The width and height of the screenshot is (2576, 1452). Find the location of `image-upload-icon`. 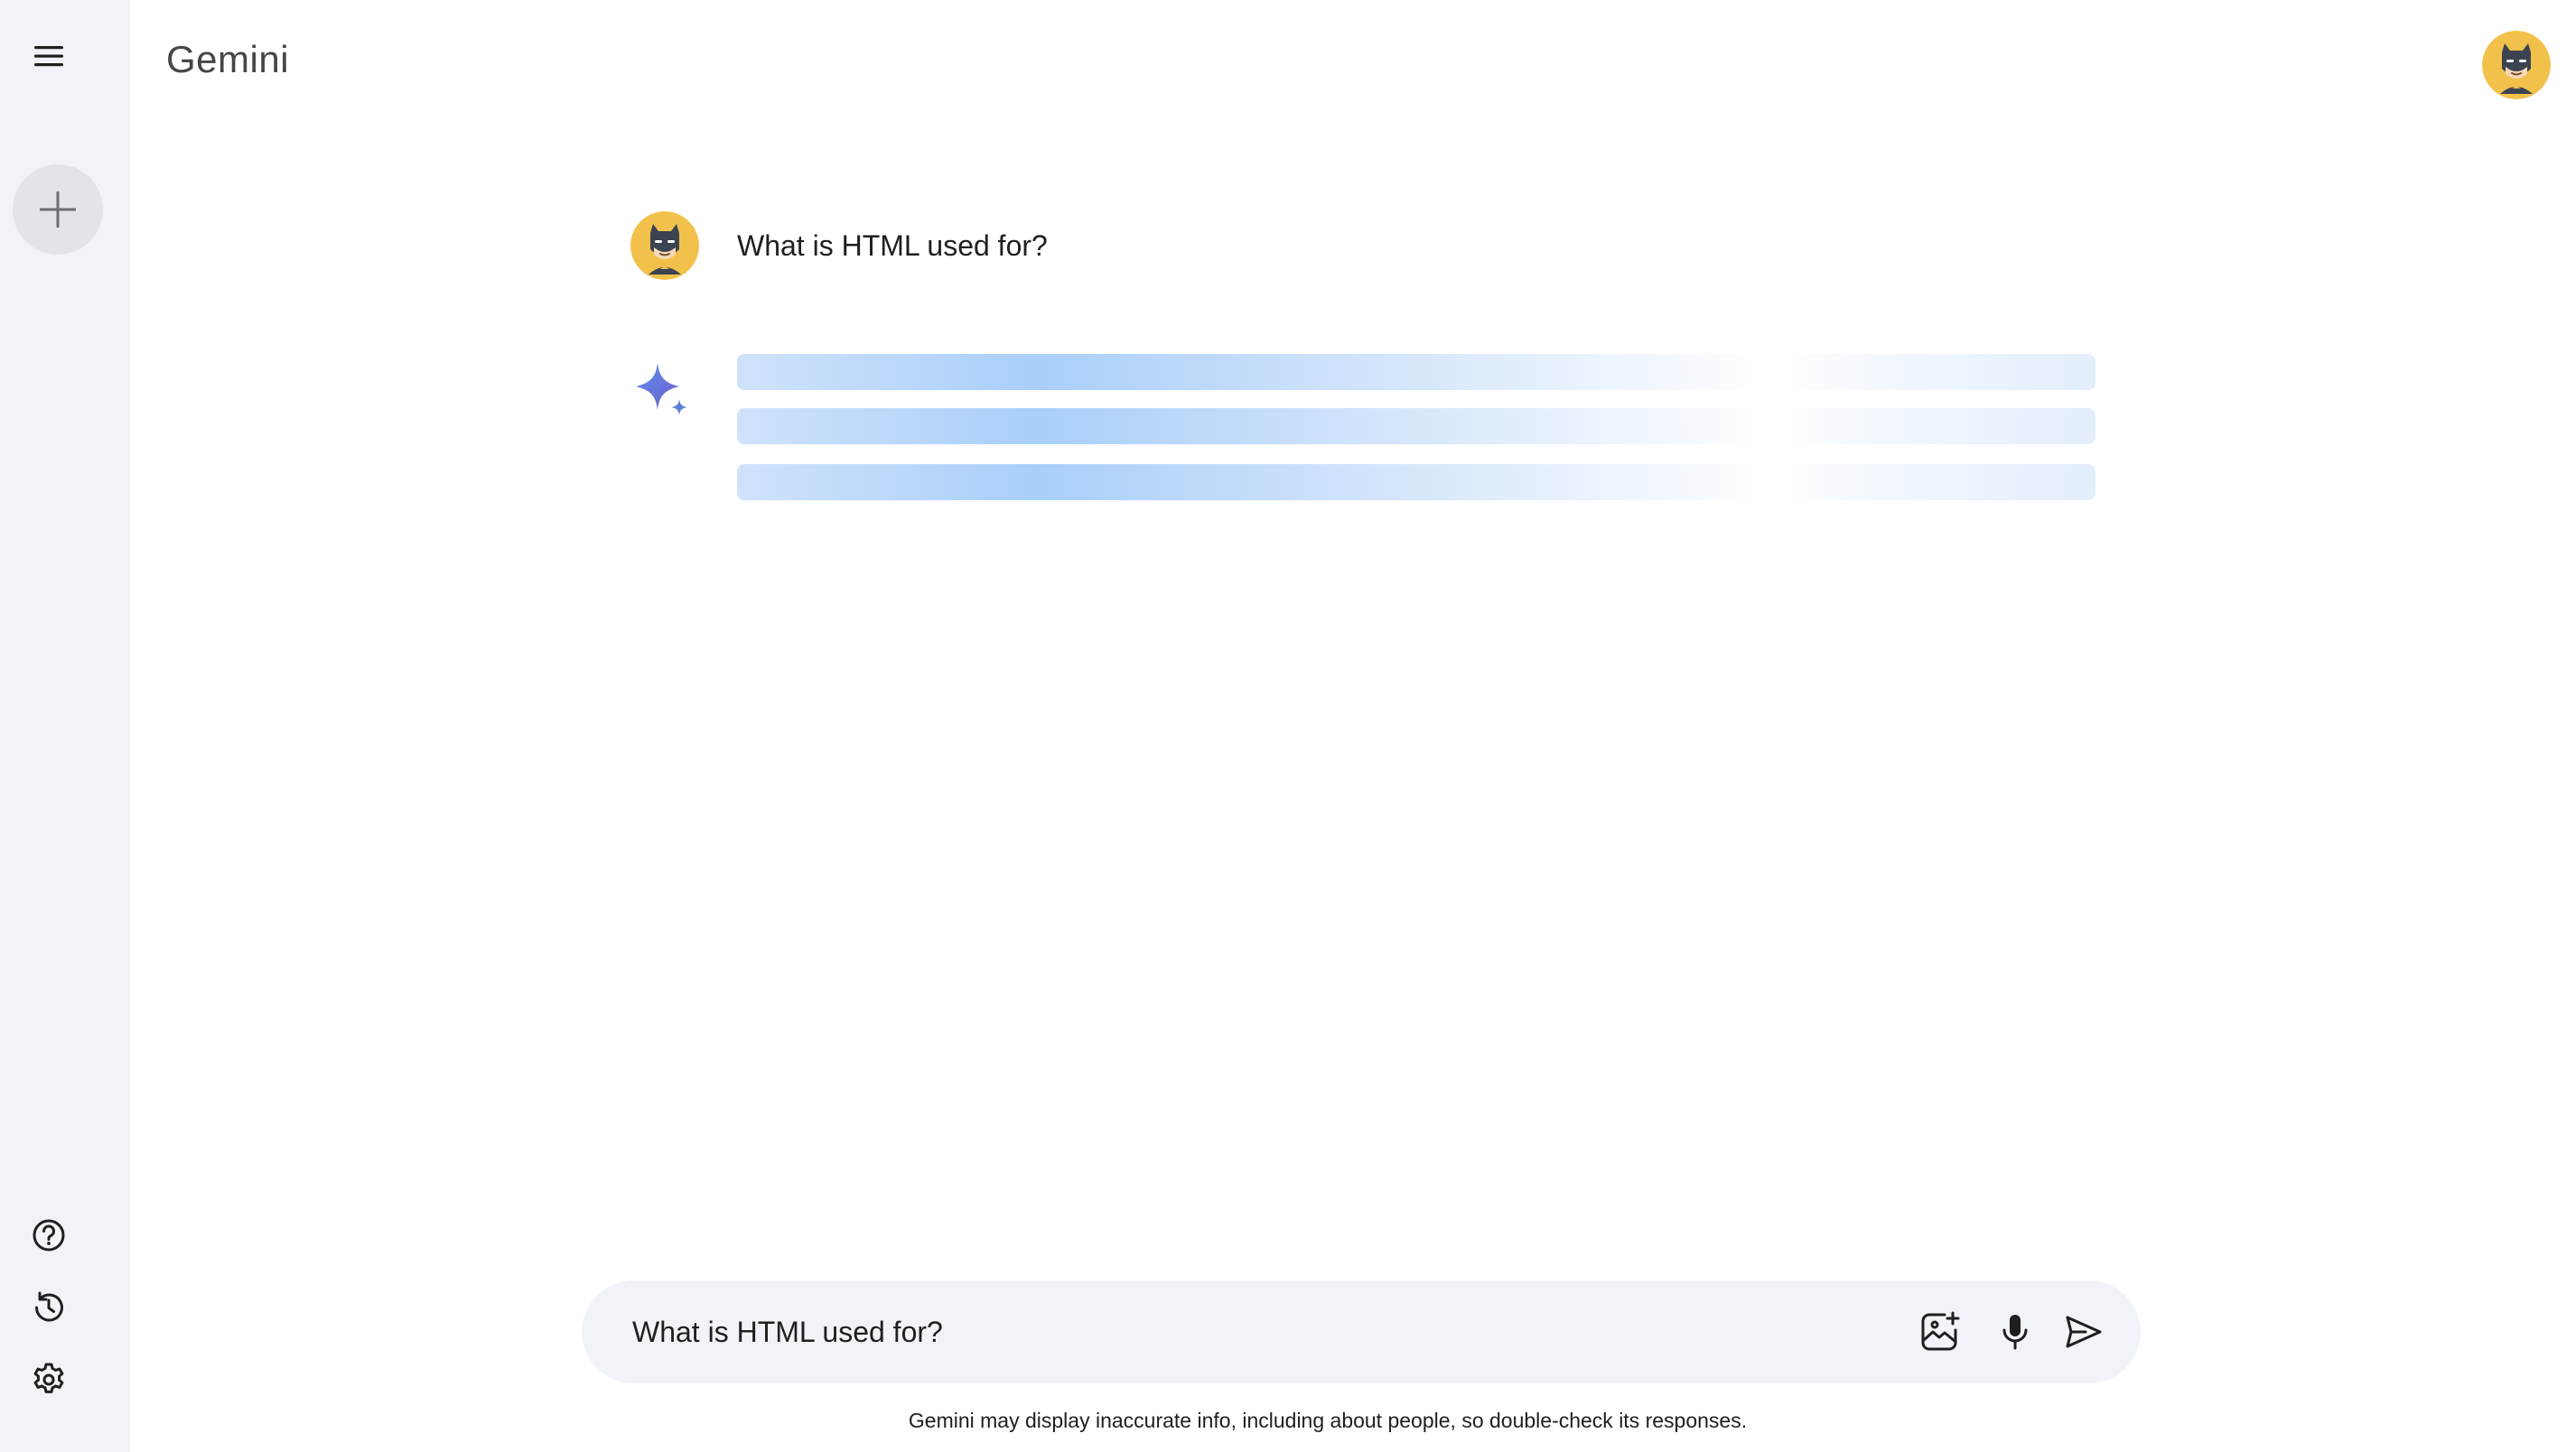

image-upload-icon is located at coordinates (1940, 1331).